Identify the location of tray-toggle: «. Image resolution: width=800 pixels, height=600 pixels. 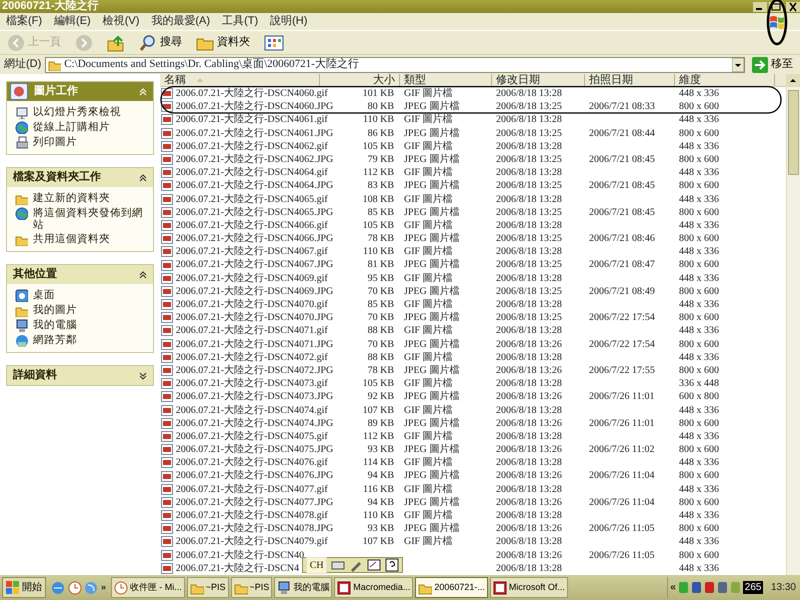
(673, 587).